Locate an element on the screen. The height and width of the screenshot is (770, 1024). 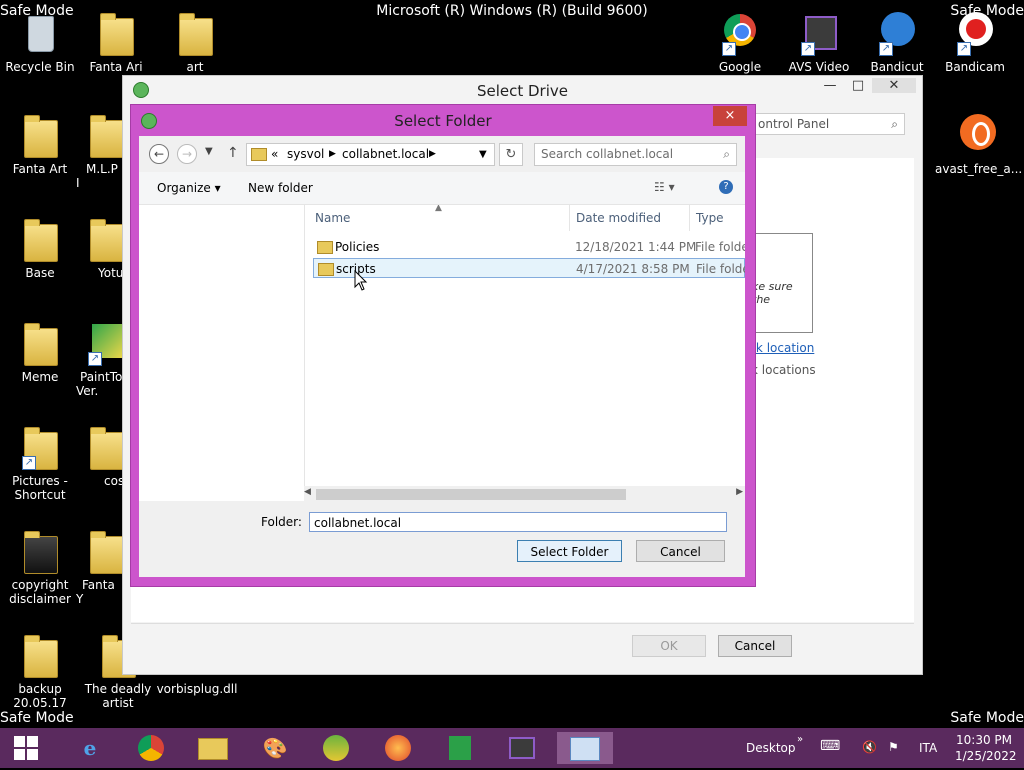
volume-muted-icon: 🔇 is located at coordinates (869, 747).